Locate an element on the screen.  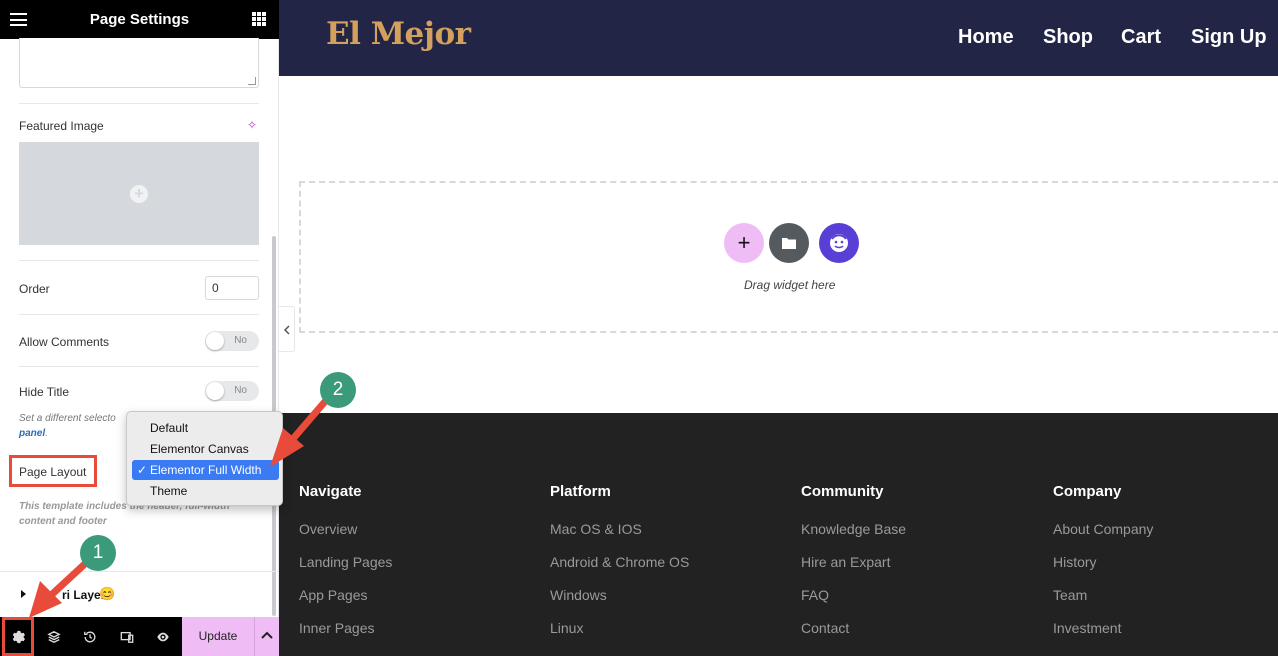
site-header: El Mejor Home Shop Cart Sign Up is located at coordinates (778, 38).